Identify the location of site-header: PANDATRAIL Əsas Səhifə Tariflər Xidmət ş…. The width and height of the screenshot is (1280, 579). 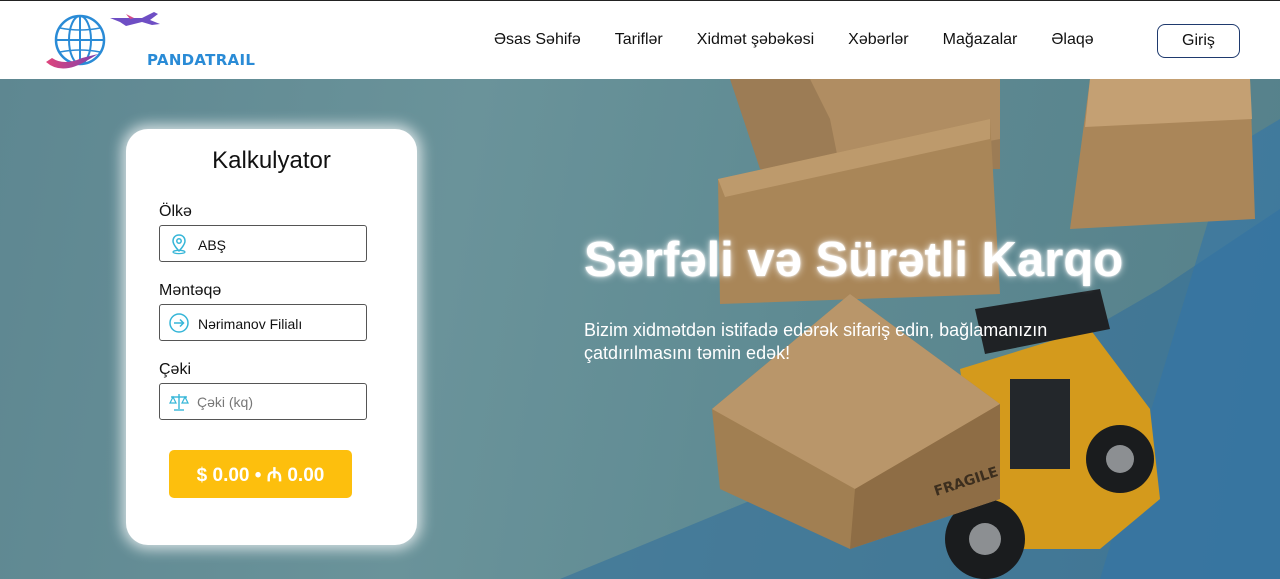
(640, 39).